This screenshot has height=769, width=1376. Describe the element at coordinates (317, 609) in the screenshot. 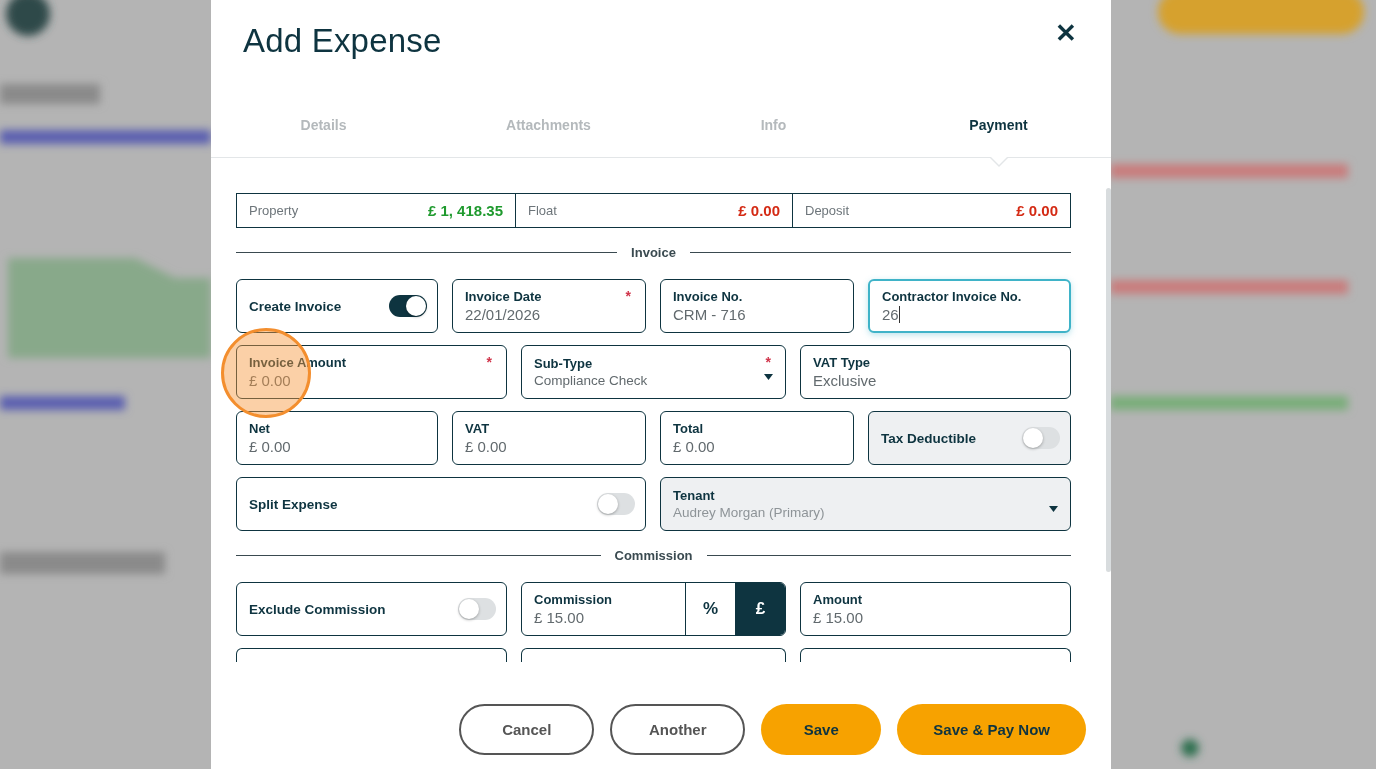

I see `toggle-label: Exclude Commission` at that location.